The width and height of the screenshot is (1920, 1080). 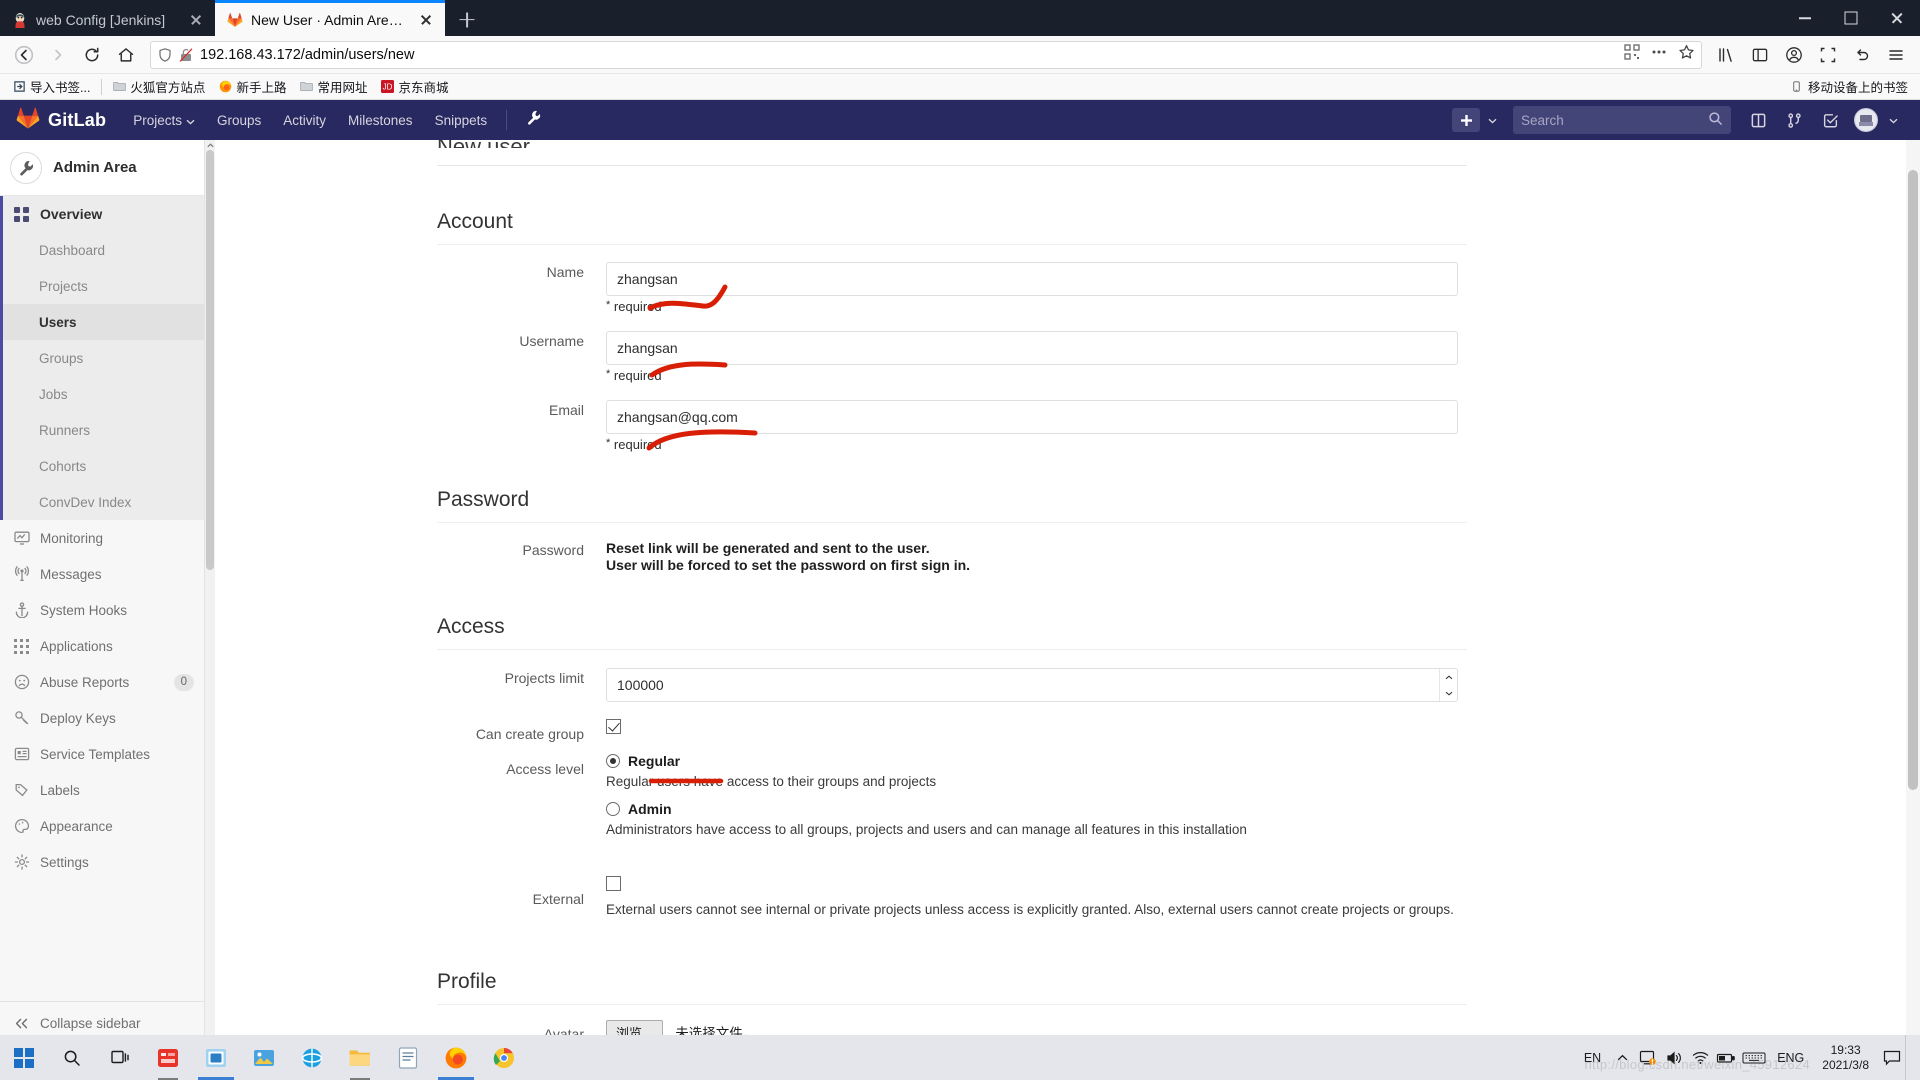 What do you see at coordinates (1758, 120) in the screenshot?
I see `issue-boards-icon` at bounding box center [1758, 120].